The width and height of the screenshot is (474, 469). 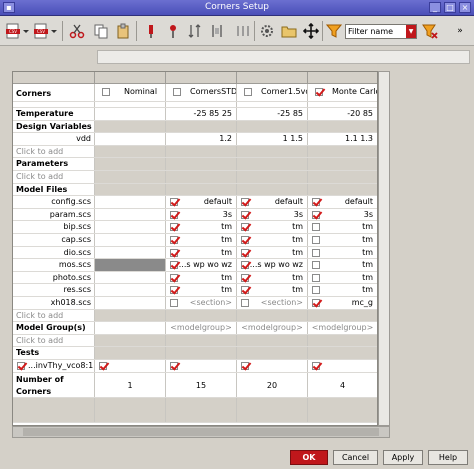 I want to click on vdd-value: 1.1 1.3, so click(x=342, y=139).